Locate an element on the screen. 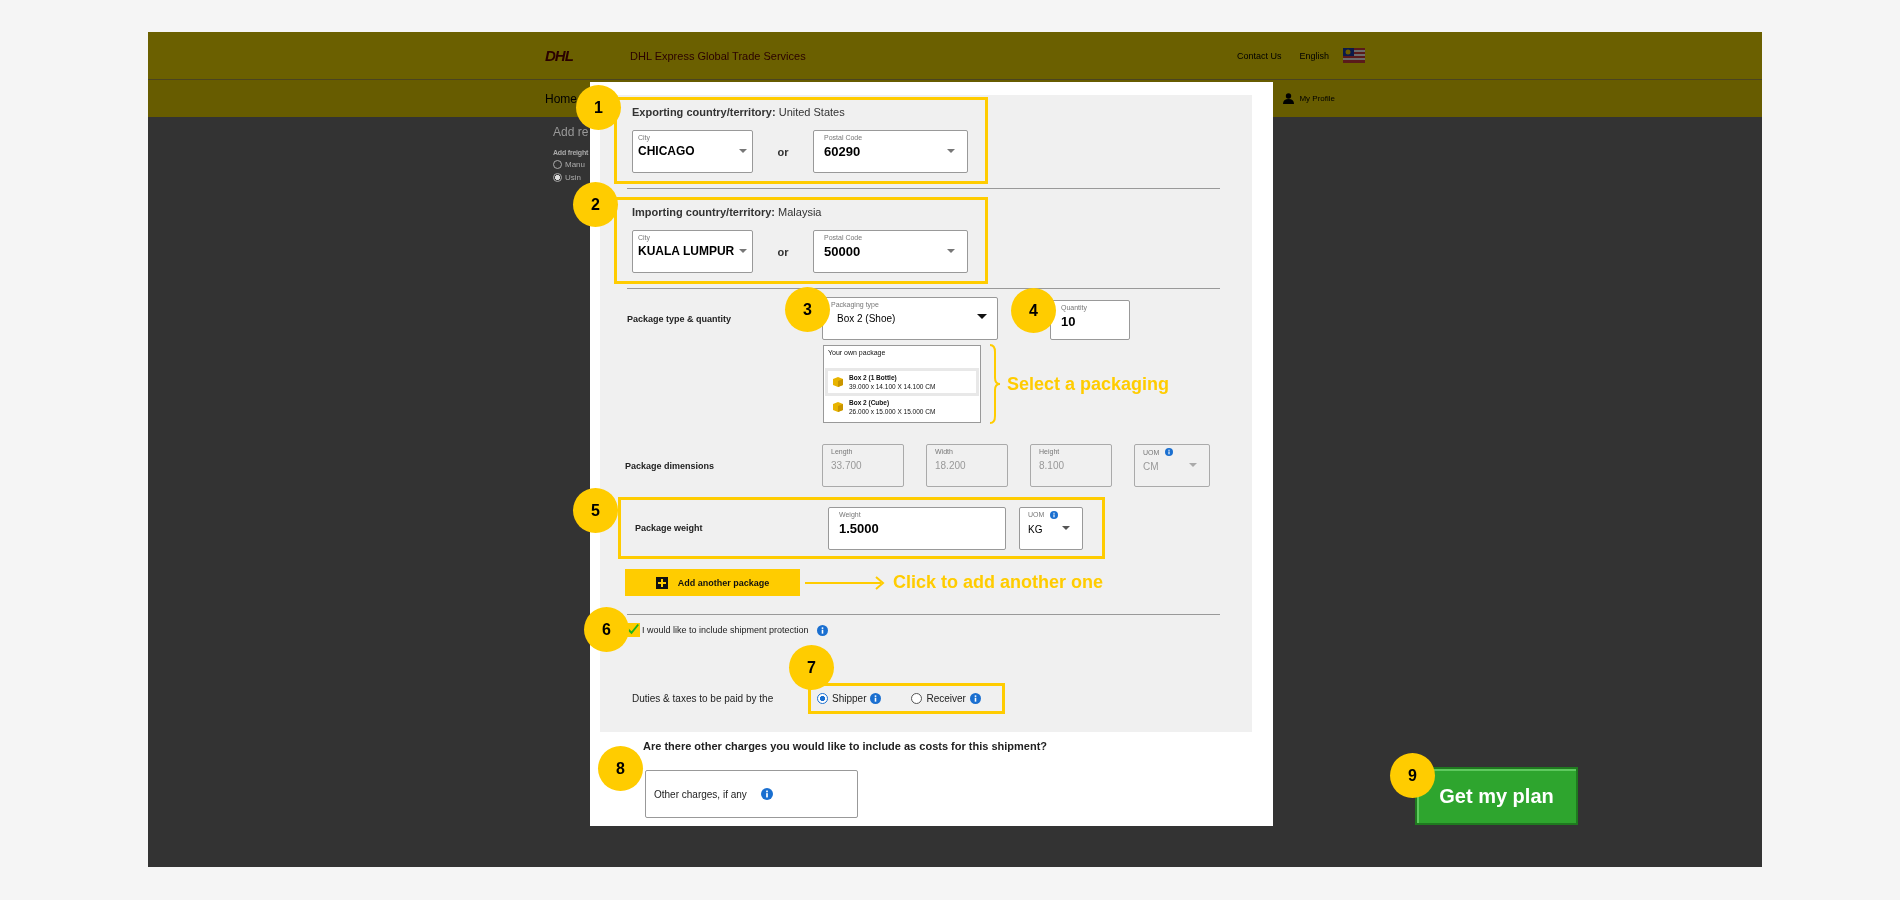  row-label: Package dimensions is located at coordinates (670, 465).